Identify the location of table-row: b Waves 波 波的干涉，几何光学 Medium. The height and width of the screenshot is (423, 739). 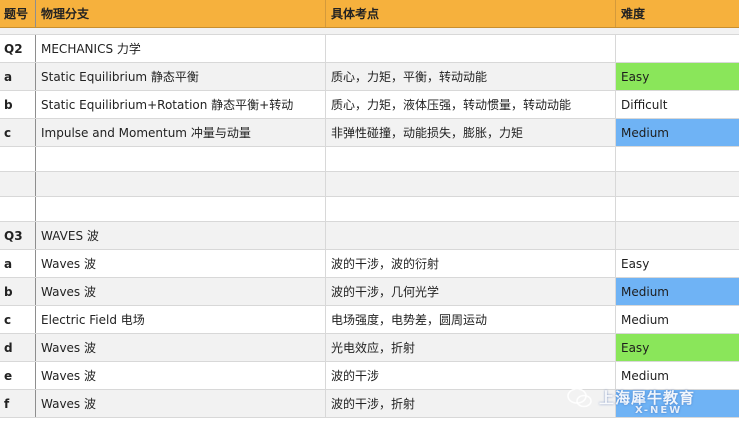
(369, 292).